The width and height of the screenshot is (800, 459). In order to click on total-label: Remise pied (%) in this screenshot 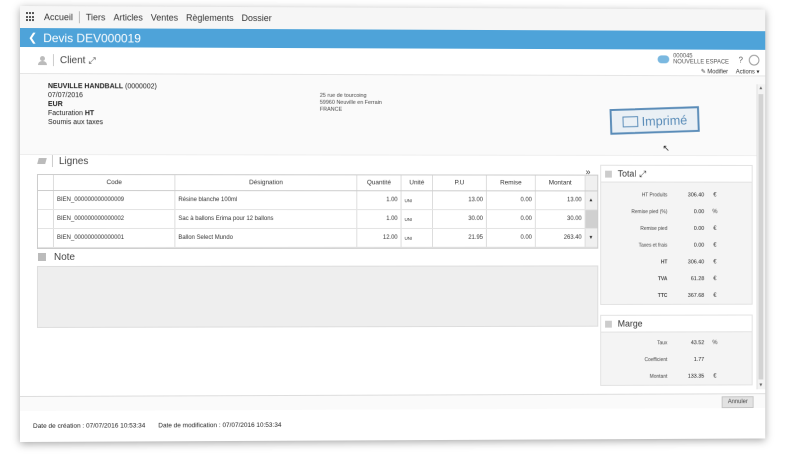, I will do `click(634, 212)`.